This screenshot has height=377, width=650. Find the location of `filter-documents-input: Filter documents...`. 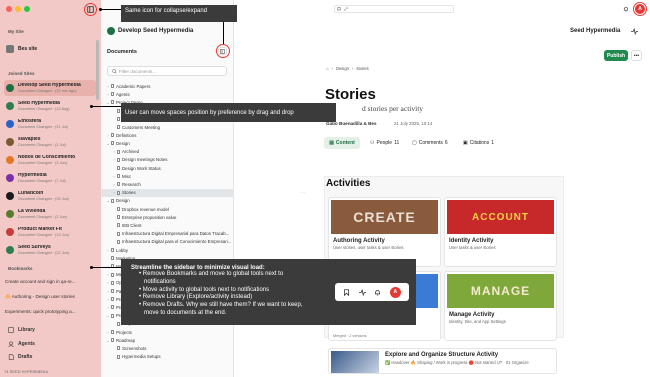

filter-documents-input: Filter documents... is located at coordinates (167, 71).